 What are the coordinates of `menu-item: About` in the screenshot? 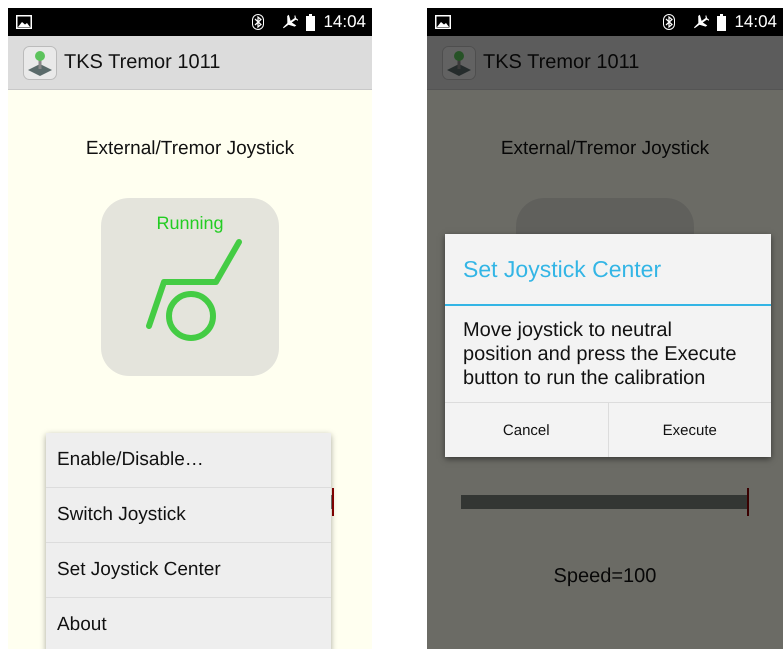 It's located at (188, 623).